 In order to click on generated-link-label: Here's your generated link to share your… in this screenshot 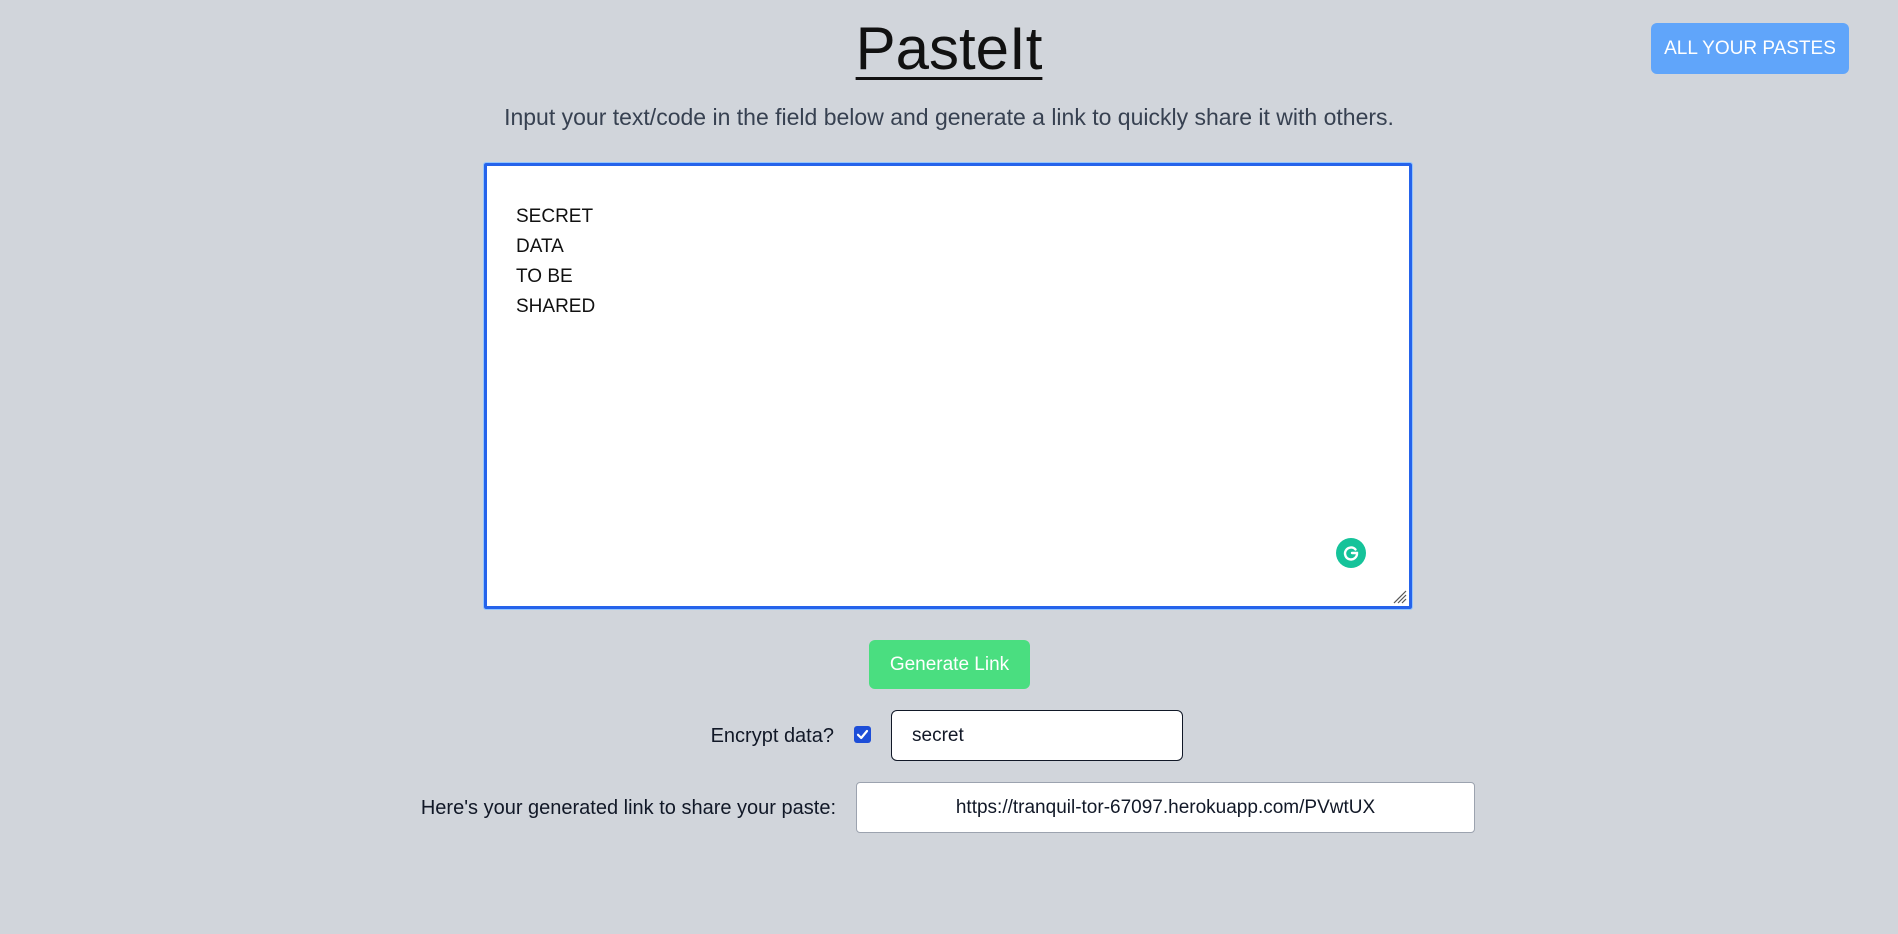, I will do `click(628, 808)`.